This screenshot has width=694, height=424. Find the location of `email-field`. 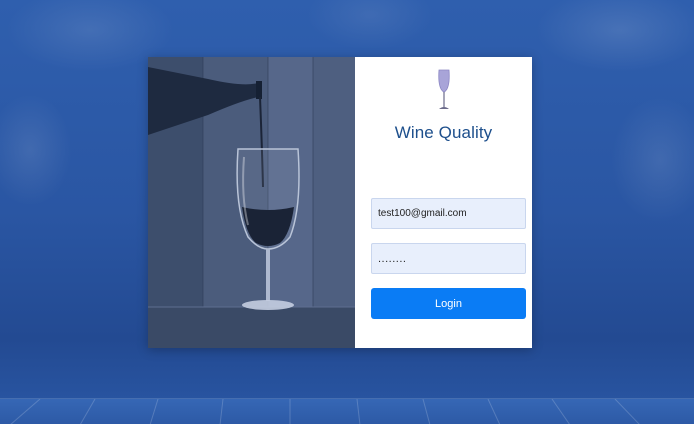

email-field is located at coordinates (448, 213).